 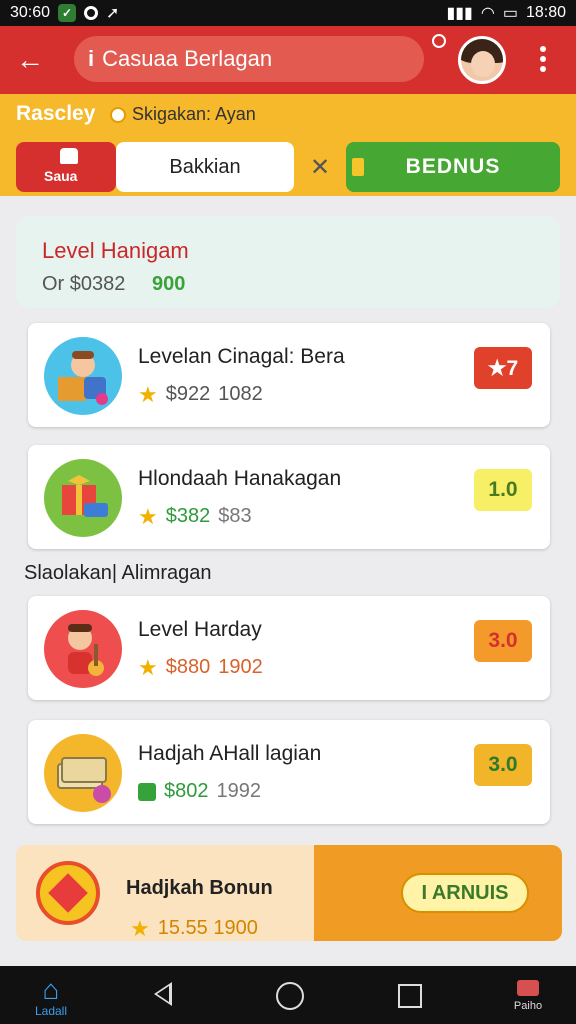 I want to click on money-stack-icon, so click(x=83, y=773).